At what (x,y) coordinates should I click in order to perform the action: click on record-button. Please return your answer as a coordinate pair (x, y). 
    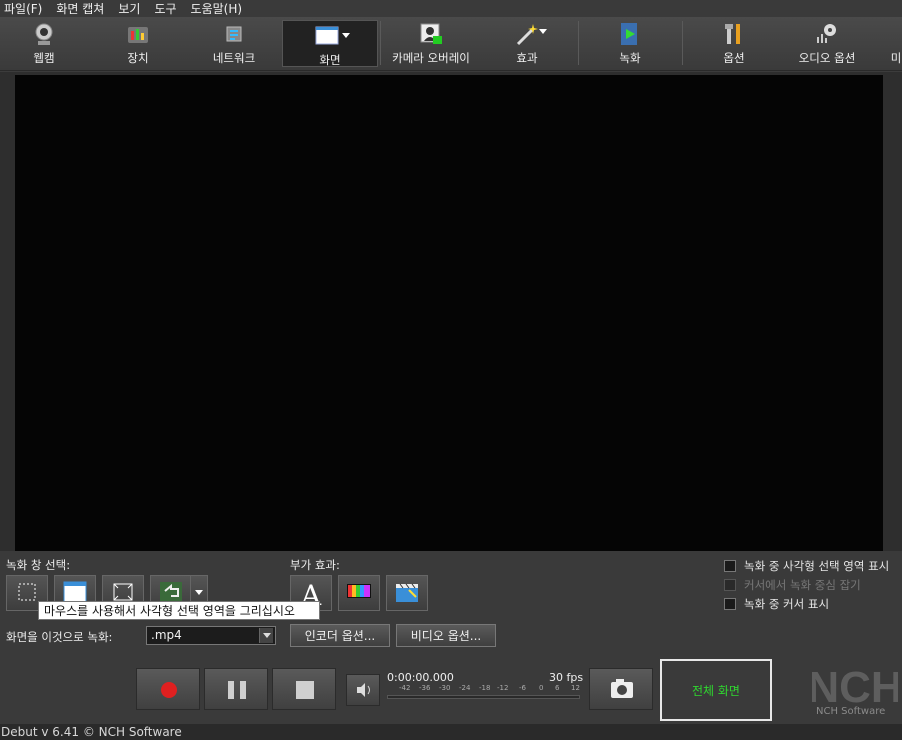
    Looking at the image, I should click on (168, 689).